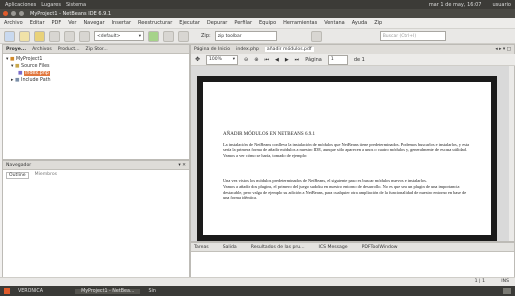  Describe the element at coordinates (287, 60) in the screenshot. I see `next-page-icon: ▶` at that location.